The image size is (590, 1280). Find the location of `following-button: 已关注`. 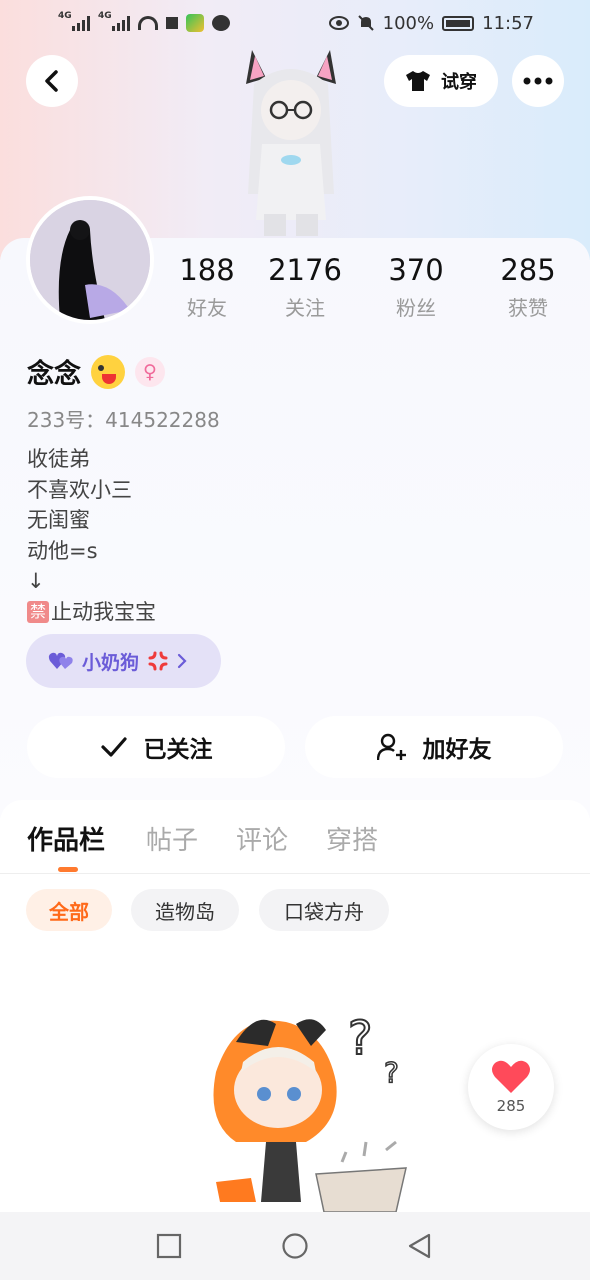

following-button: 已关注 is located at coordinates (156, 747).